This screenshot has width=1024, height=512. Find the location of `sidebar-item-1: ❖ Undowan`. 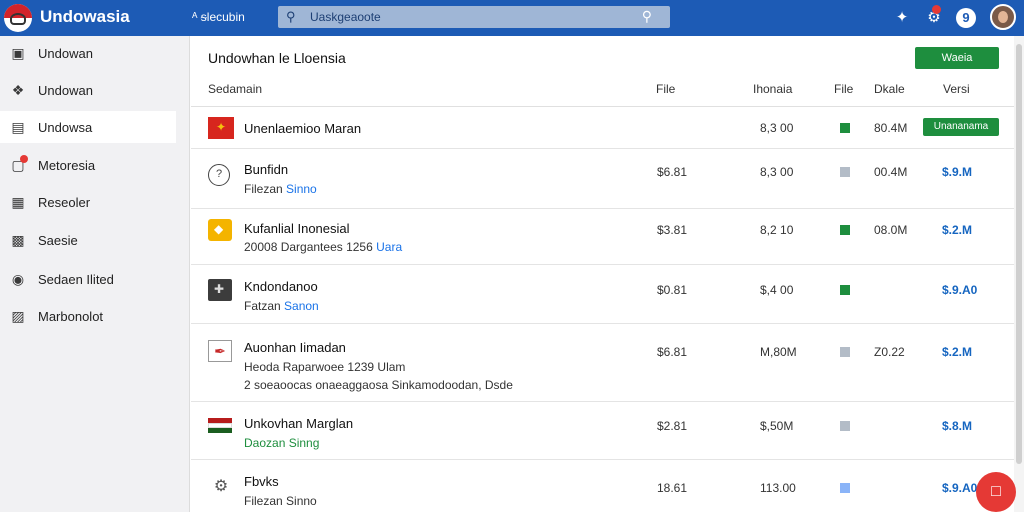

sidebar-item-1: ❖ Undowan is located at coordinates (88, 90).